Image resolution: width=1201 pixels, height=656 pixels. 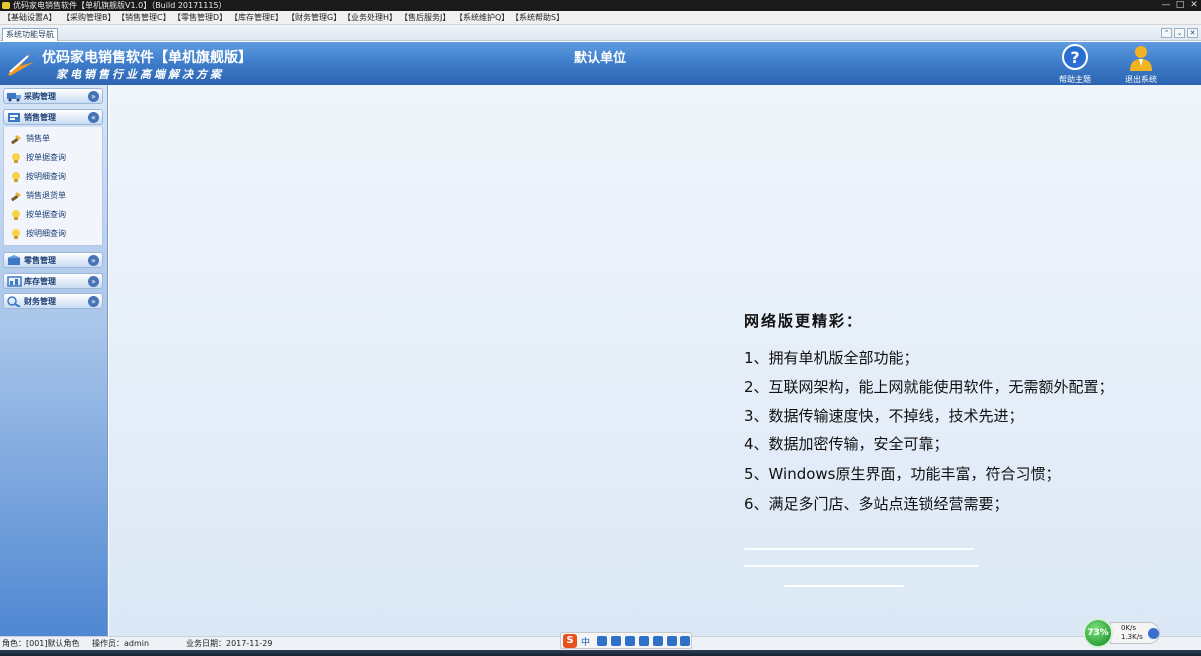 What do you see at coordinates (41, 643) in the screenshot?
I see `status-role: 角色：[001]默认角色` at bounding box center [41, 643].